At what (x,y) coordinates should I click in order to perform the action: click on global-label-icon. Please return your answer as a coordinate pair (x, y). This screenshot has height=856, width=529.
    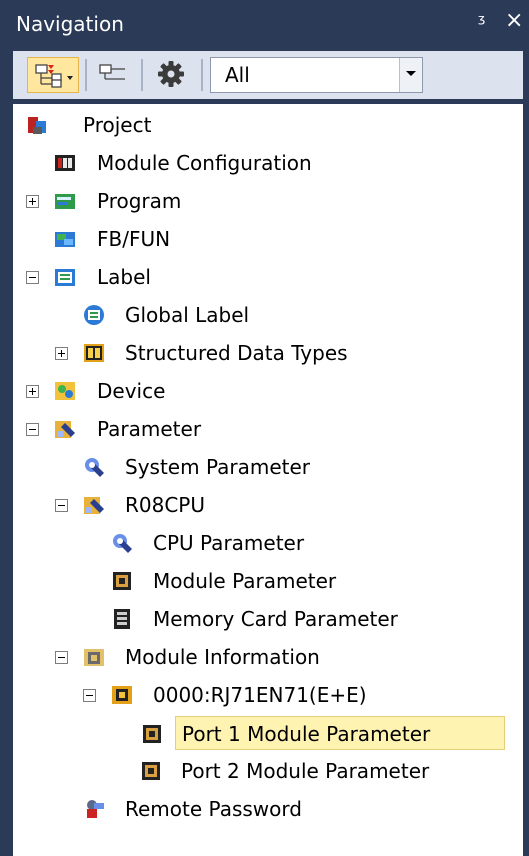
    Looking at the image, I should click on (94, 315).